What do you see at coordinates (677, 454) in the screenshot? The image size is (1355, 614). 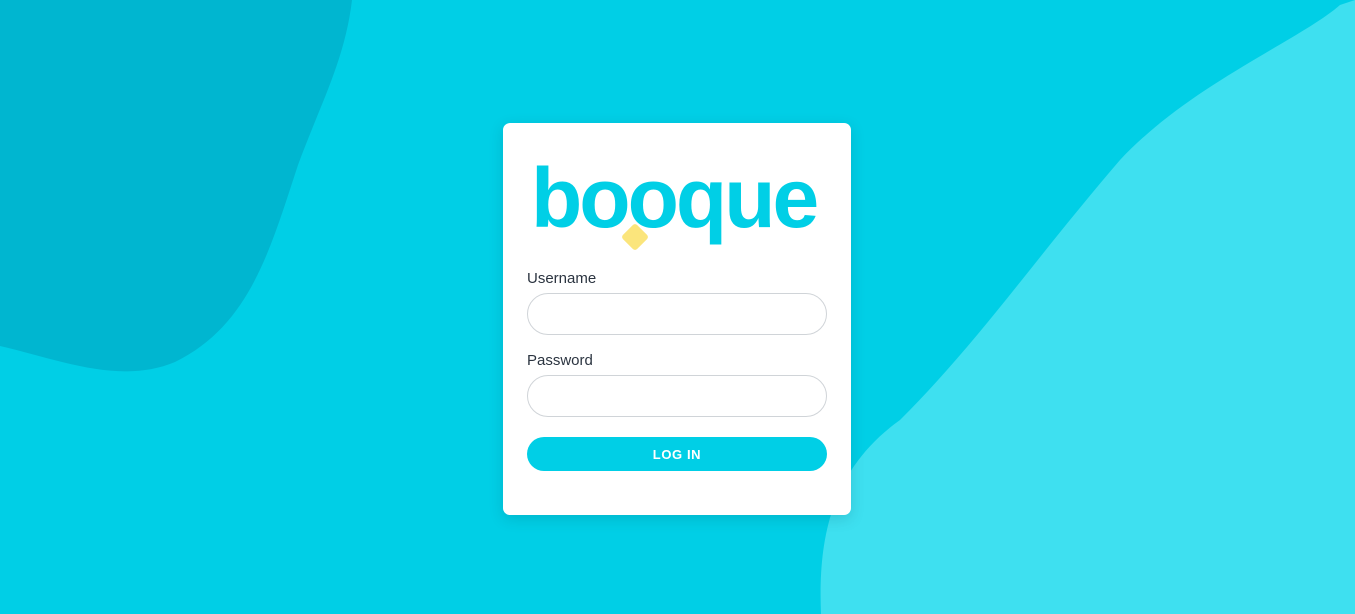 I see `login-button: LOG IN` at bounding box center [677, 454].